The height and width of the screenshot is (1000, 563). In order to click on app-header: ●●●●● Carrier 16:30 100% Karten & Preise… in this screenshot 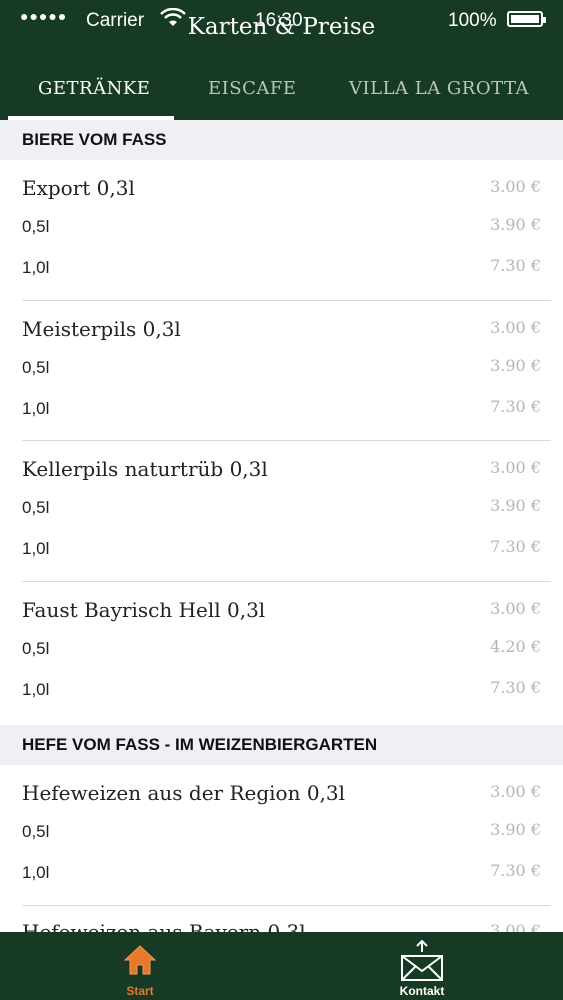, I will do `click(281, 60)`.